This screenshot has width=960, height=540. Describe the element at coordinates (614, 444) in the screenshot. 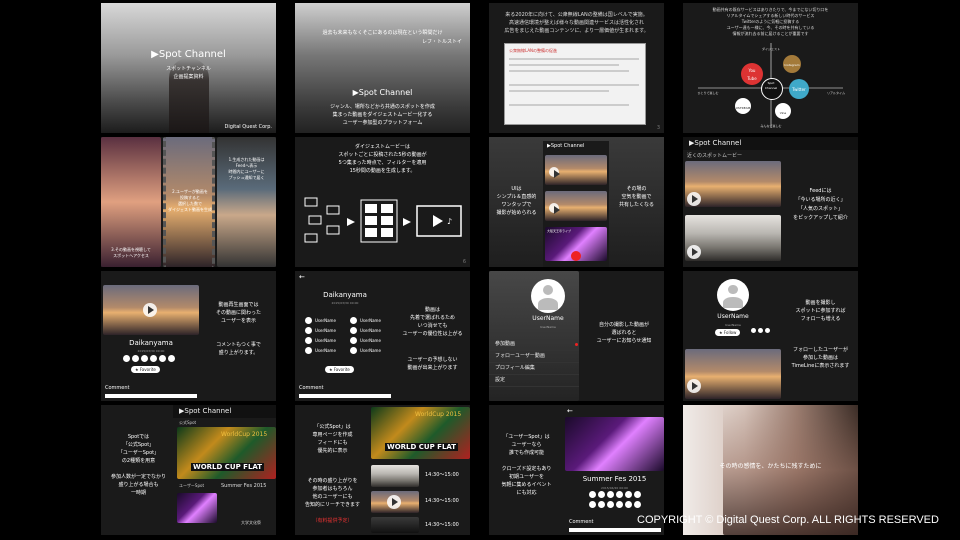

I see `fest-video` at that location.